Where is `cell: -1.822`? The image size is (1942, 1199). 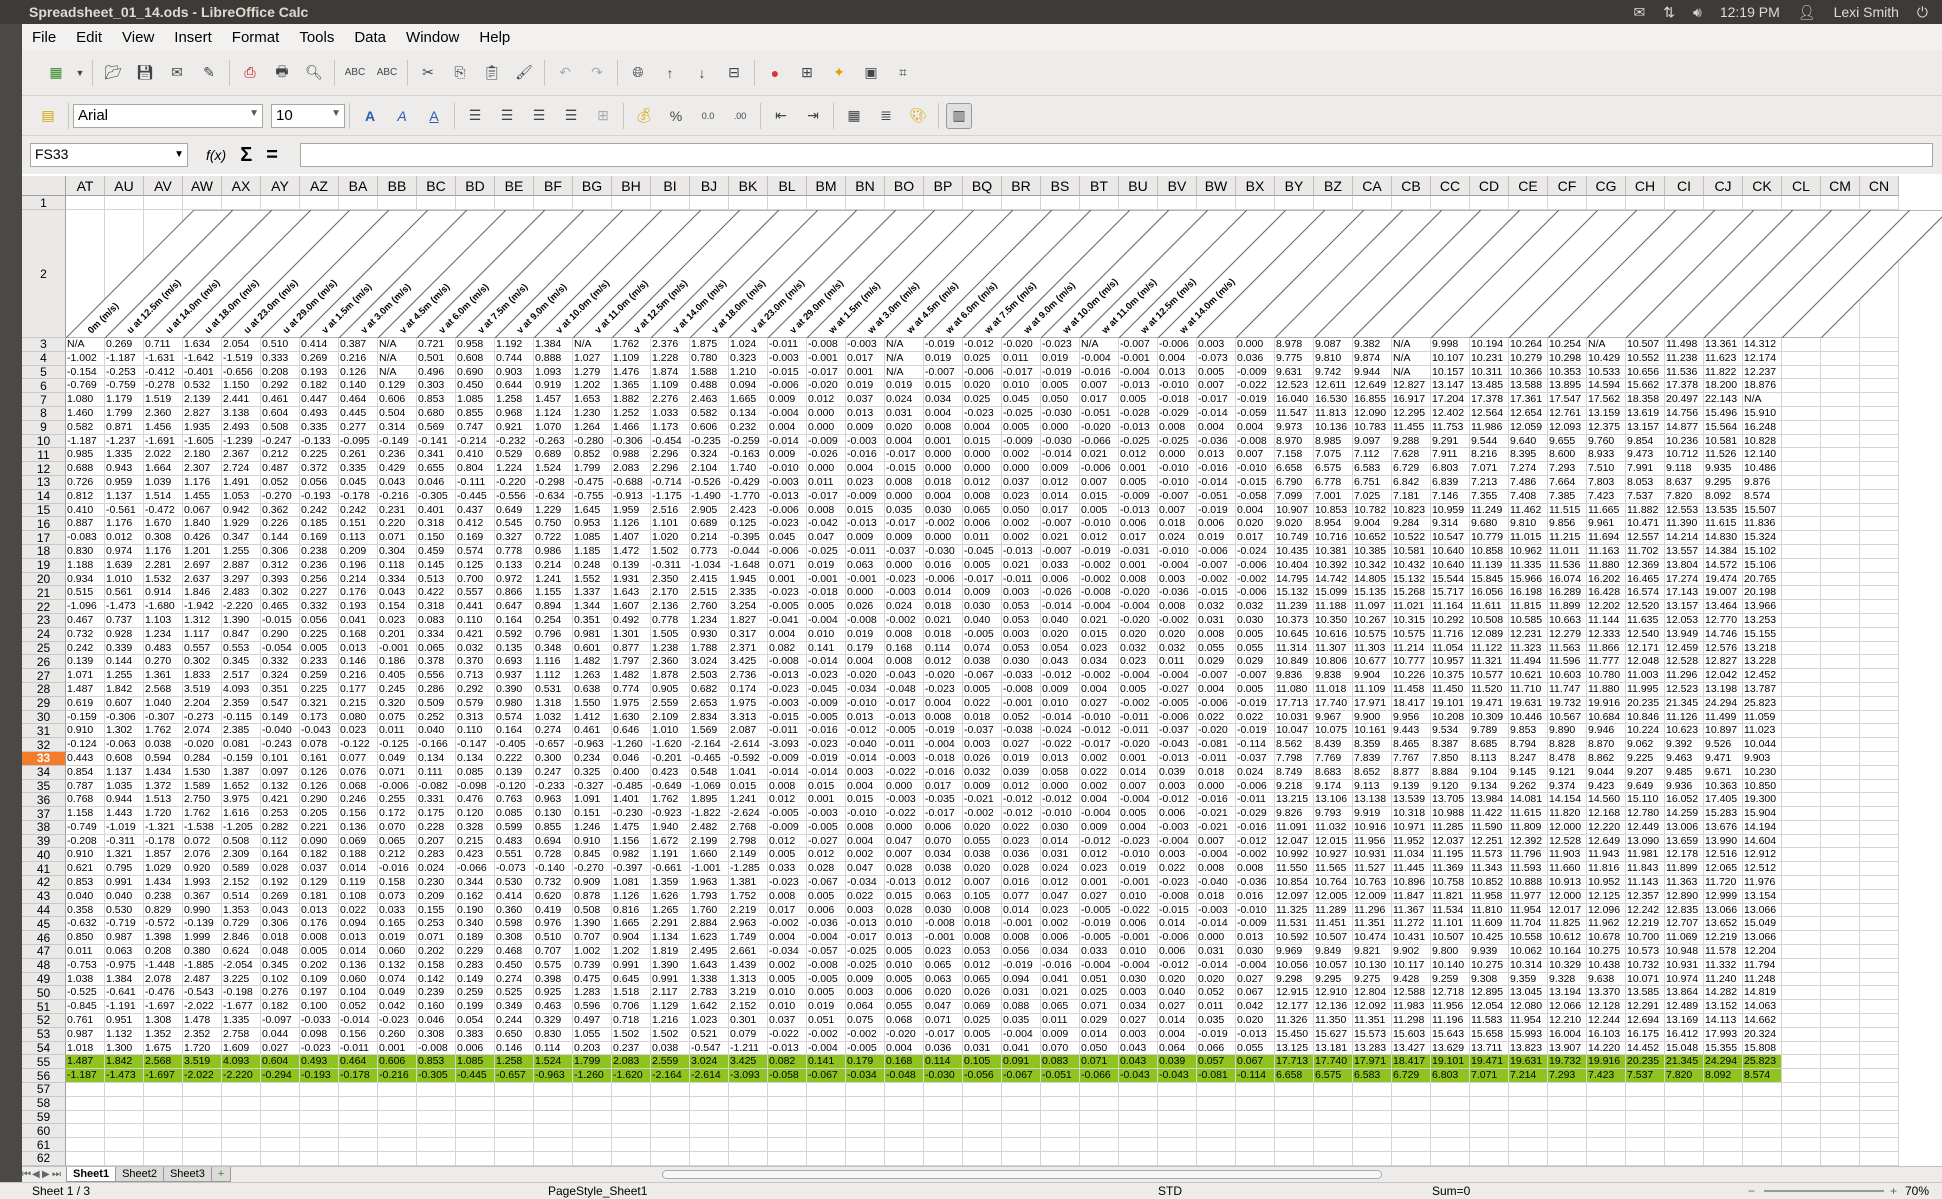
cell: -1.822 is located at coordinates (709, 814).